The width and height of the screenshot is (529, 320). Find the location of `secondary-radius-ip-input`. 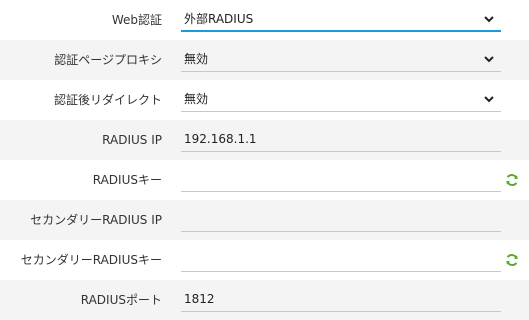

secondary-radius-ip-input is located at coordinates (341, 220).